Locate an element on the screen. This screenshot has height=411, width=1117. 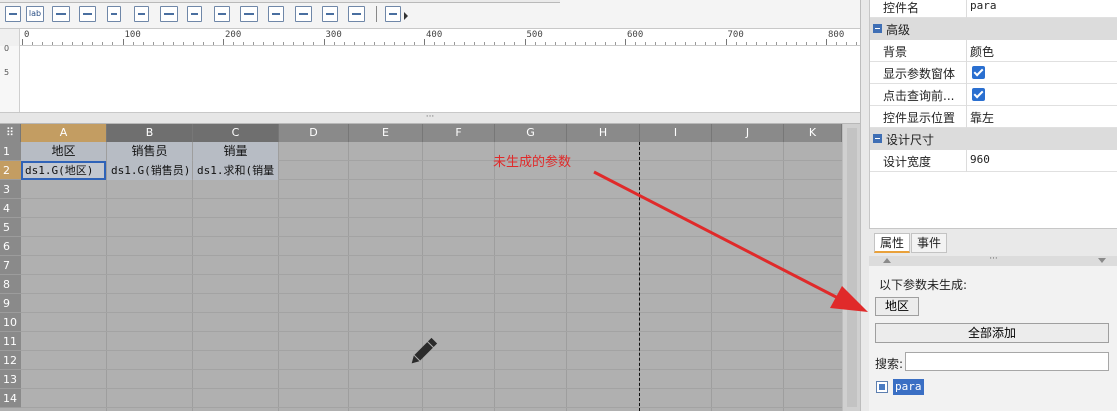
prop-row-control-name: 控件名 para is located at coordinates (993, 9).